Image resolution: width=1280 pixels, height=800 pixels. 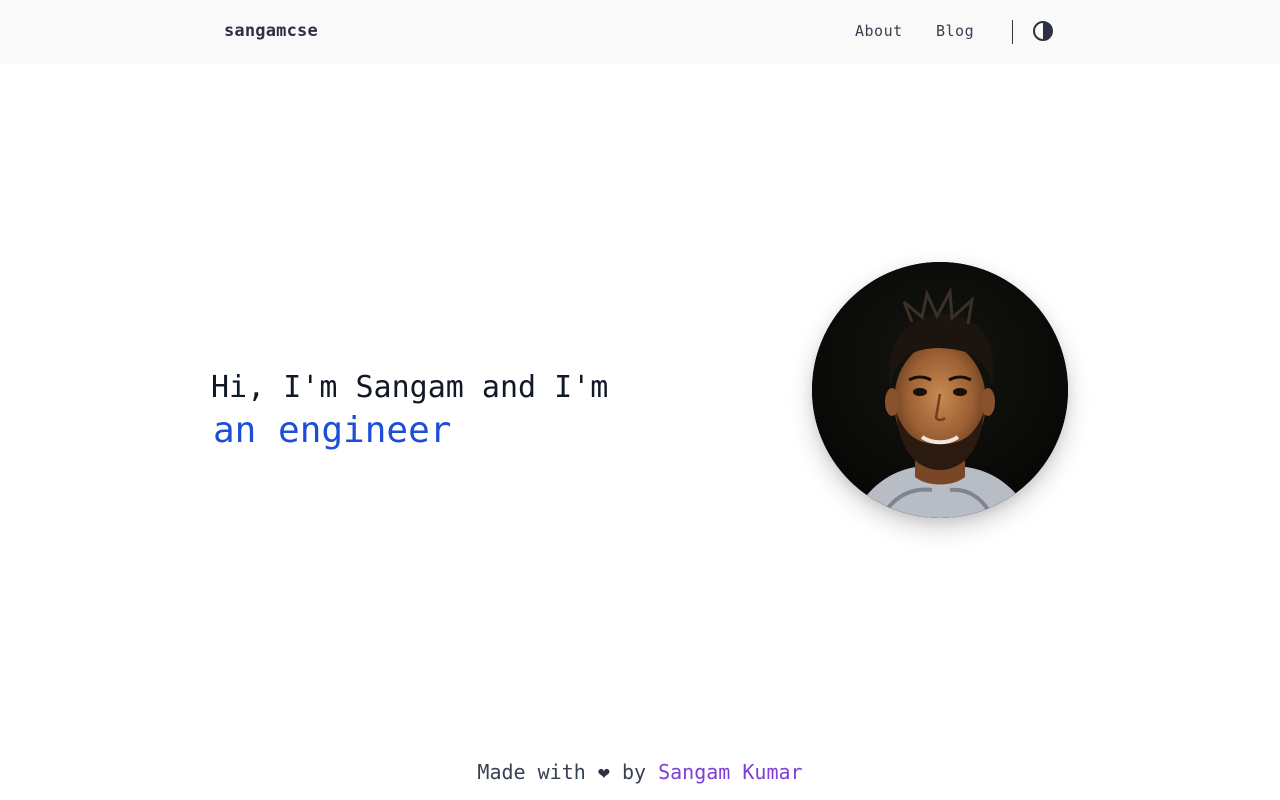 What do you see at coordinates (271, 31) in the screenshot?
I see `brand-logo-link: sangamcse` at bounding box center [271, 31].